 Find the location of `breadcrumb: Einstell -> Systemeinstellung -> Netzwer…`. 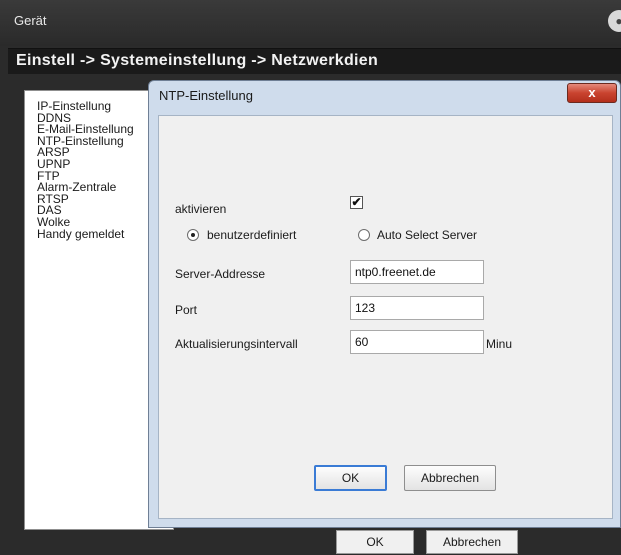

breadcrumb: Einstell -> Systemeinstellung -> Netzwer… is located at coordinates (197, 60).